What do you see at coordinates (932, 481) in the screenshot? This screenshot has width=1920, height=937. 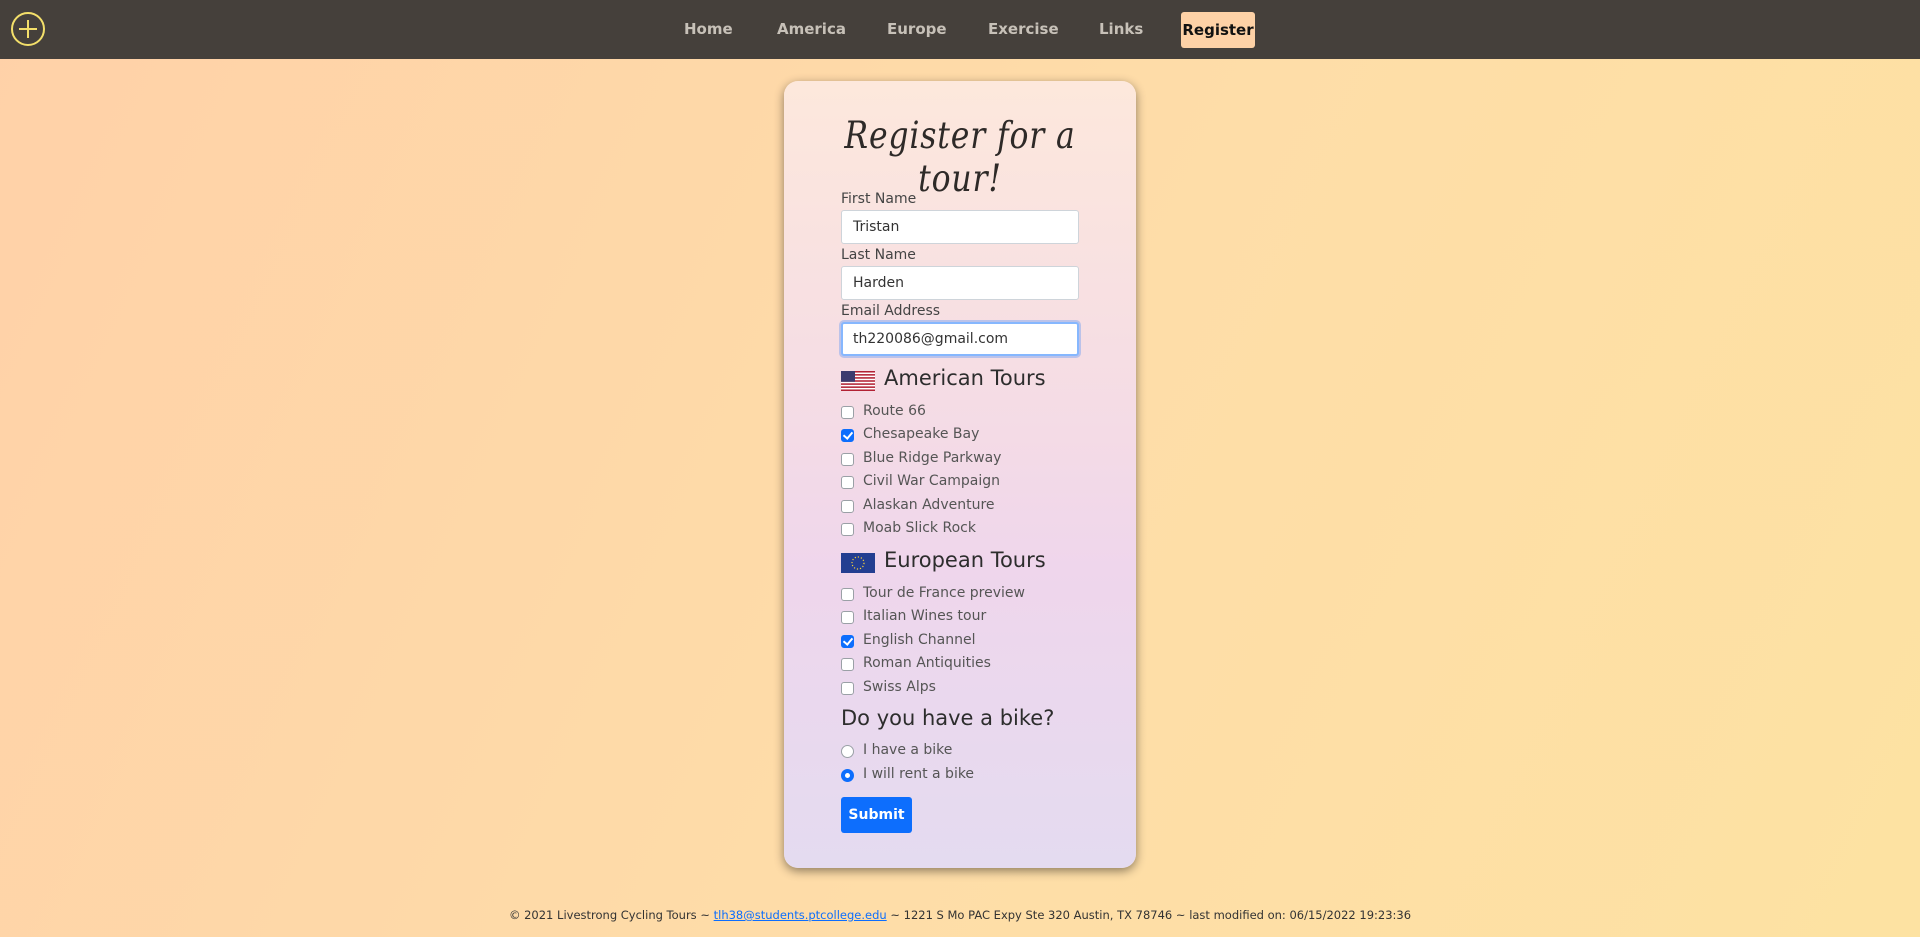 I see `checkbox-label: Civil War Campaign` at bounding box center [932, 481].